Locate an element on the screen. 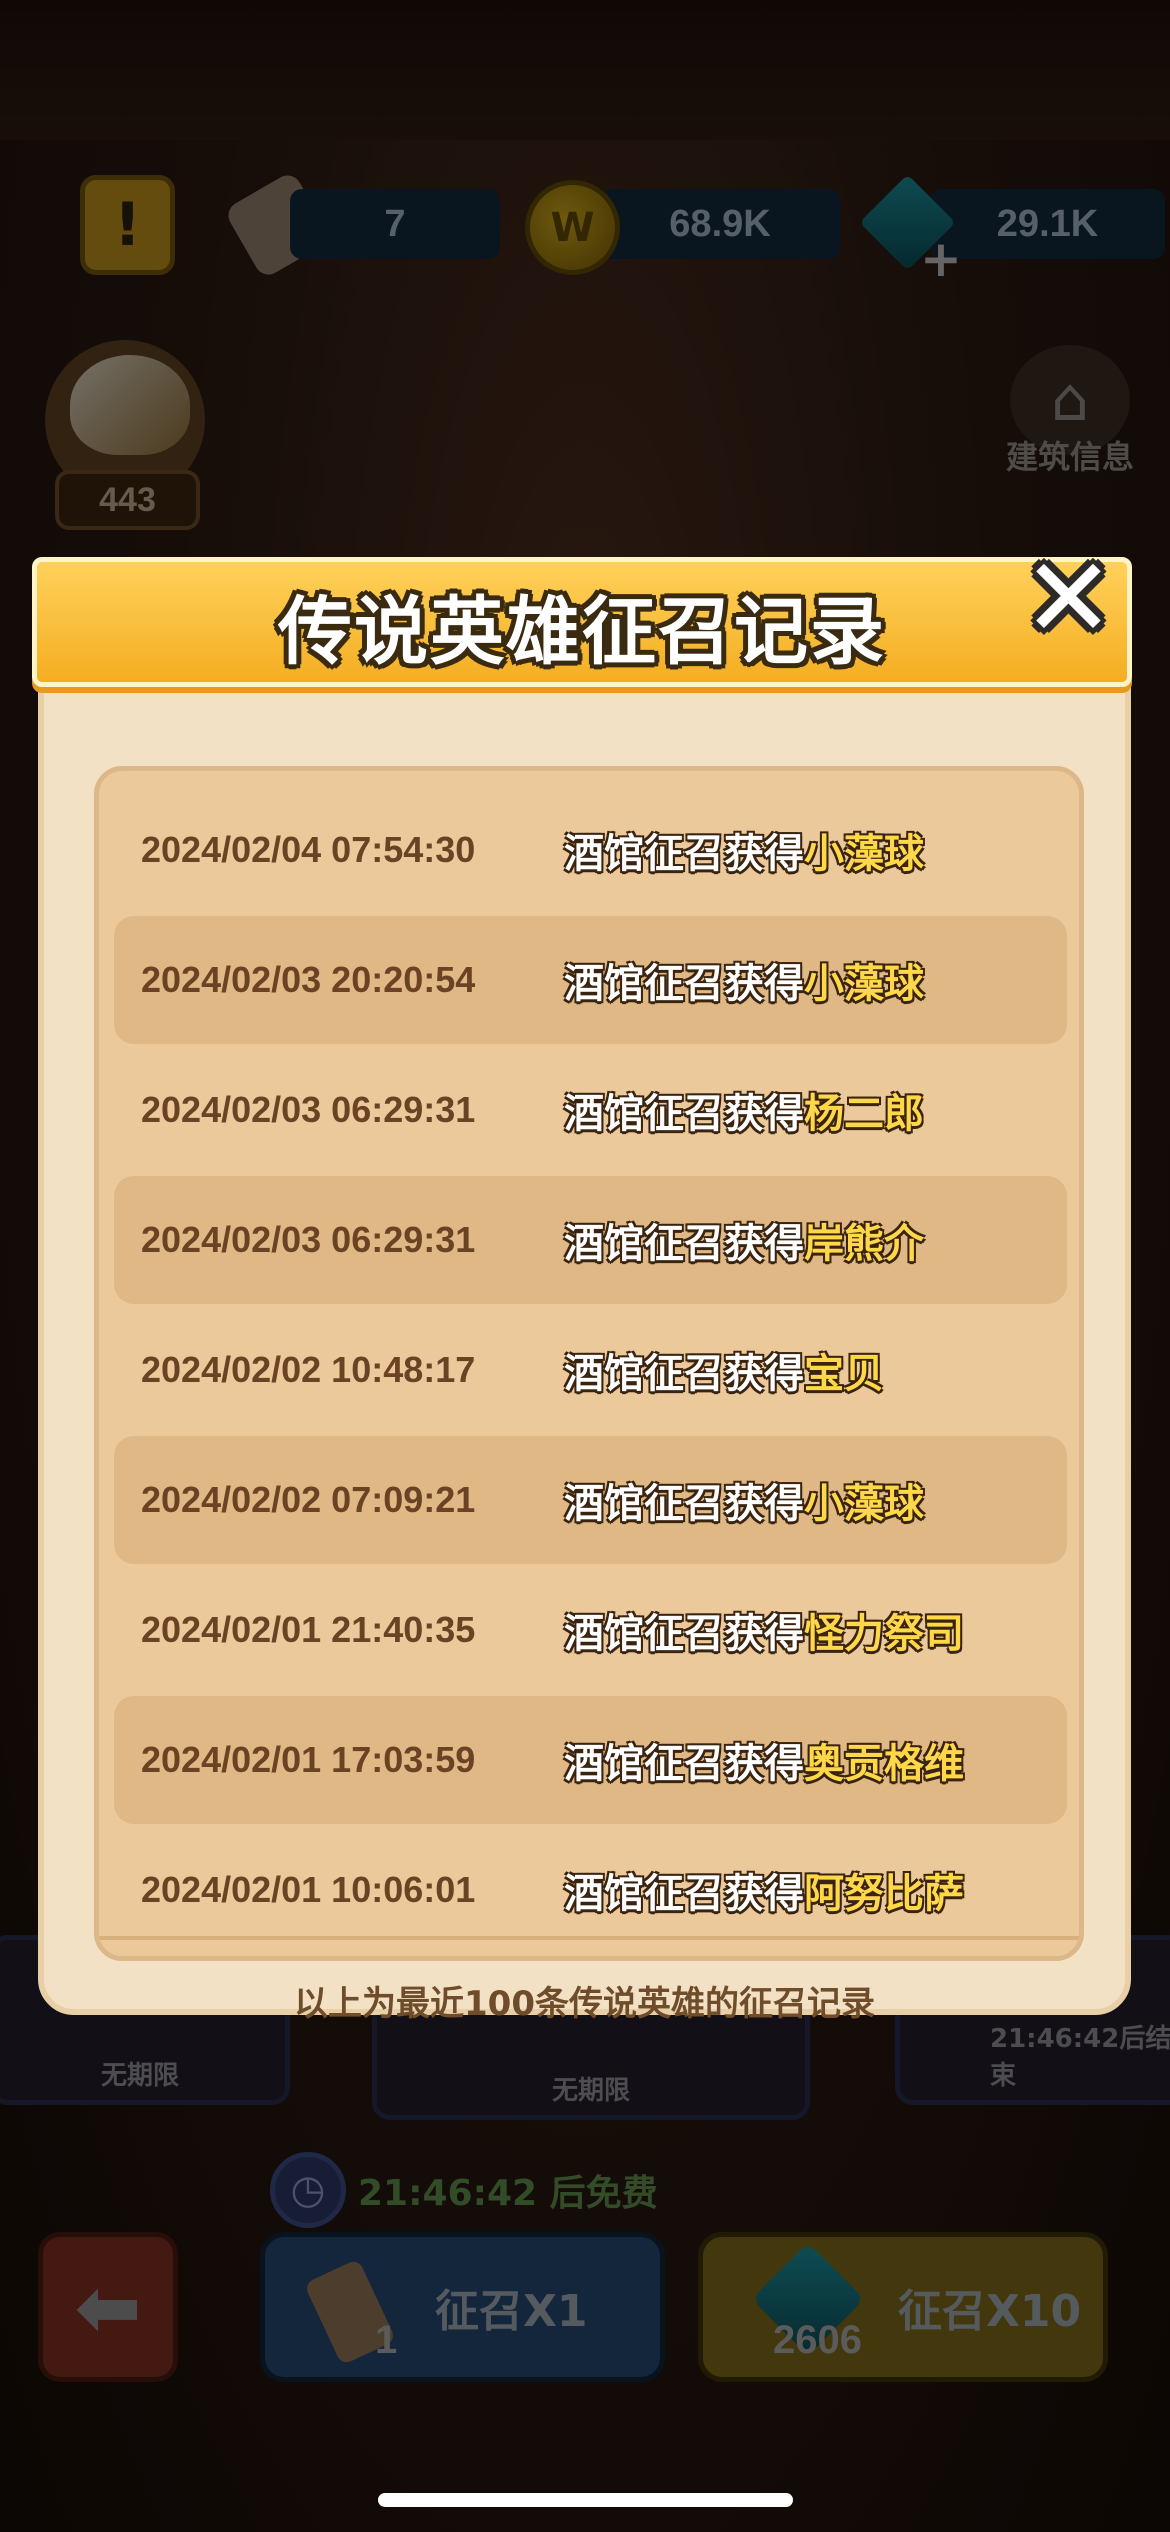  record-time: 2024/02/01 17:03:59 is located at coordinates (308, 1759).